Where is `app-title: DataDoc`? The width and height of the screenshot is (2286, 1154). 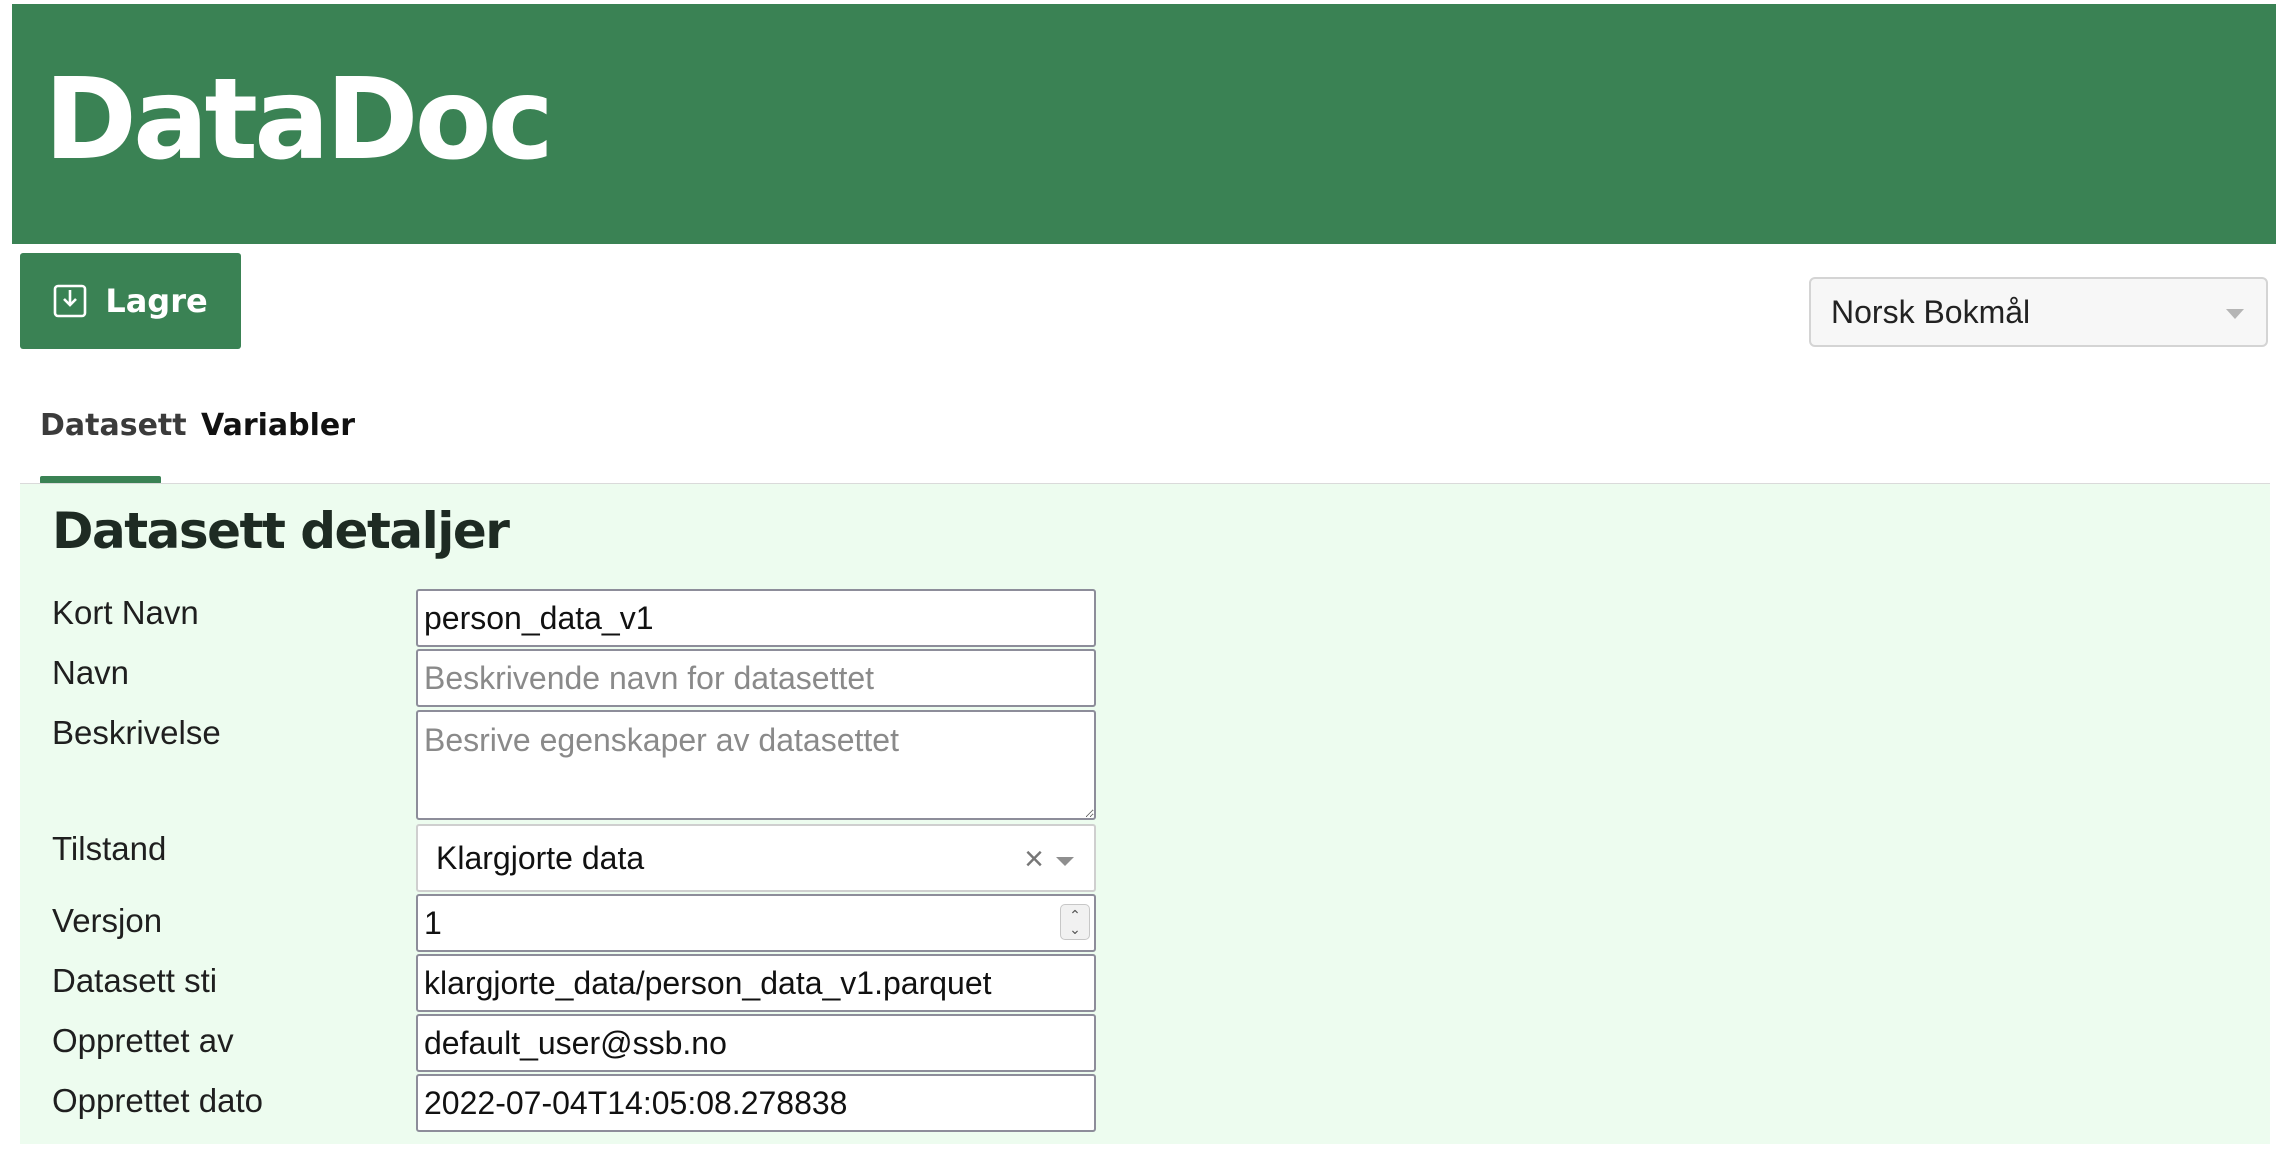 app-title: DataDoc is located at coordinates (299, 120).